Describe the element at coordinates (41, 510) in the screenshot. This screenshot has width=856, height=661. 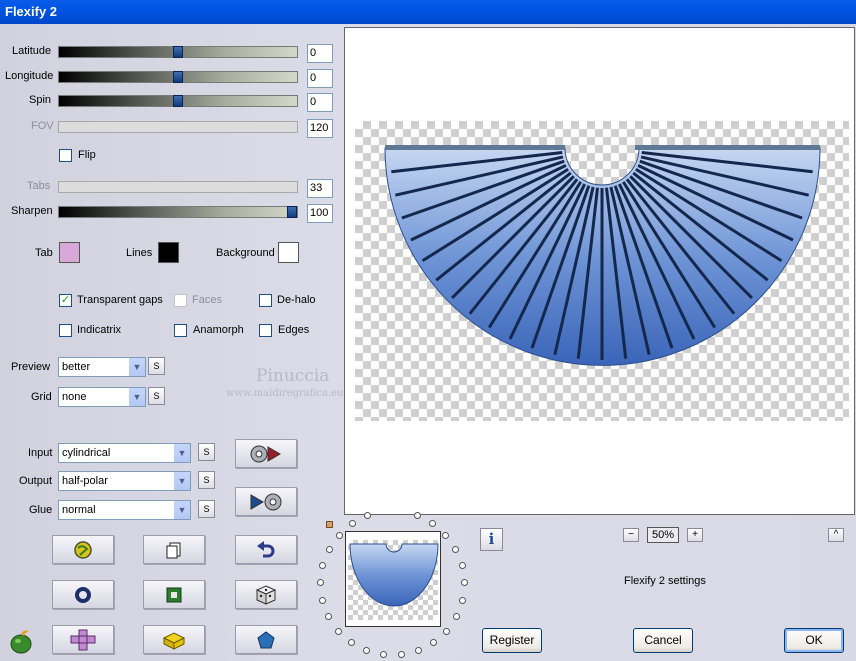
I see `glue-label: Glue` at that location.